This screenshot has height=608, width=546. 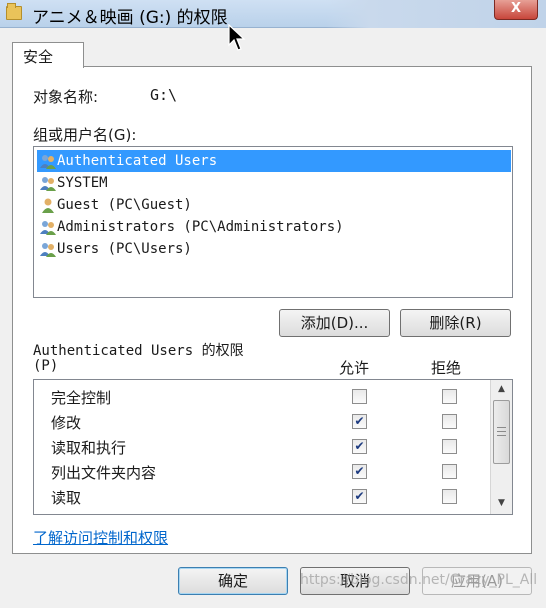 I want to click on list-item-administrators: Administrators (PC\Administrators), so click(x=274, y=227).